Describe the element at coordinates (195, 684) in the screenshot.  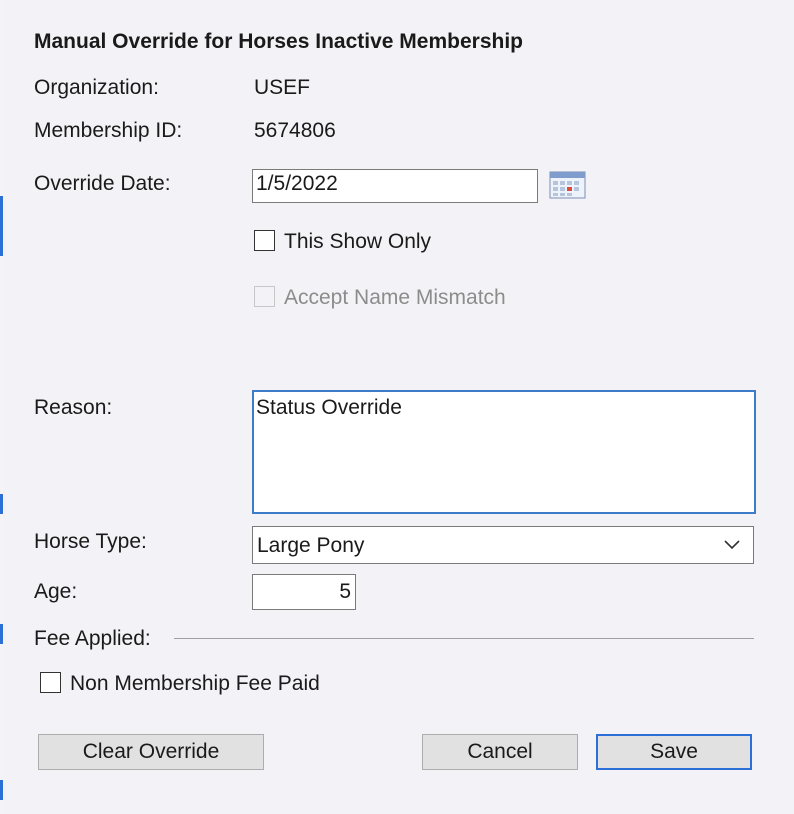
I see `non-membership-fee-paid-label: Non Membership Fee Paid` at that location.